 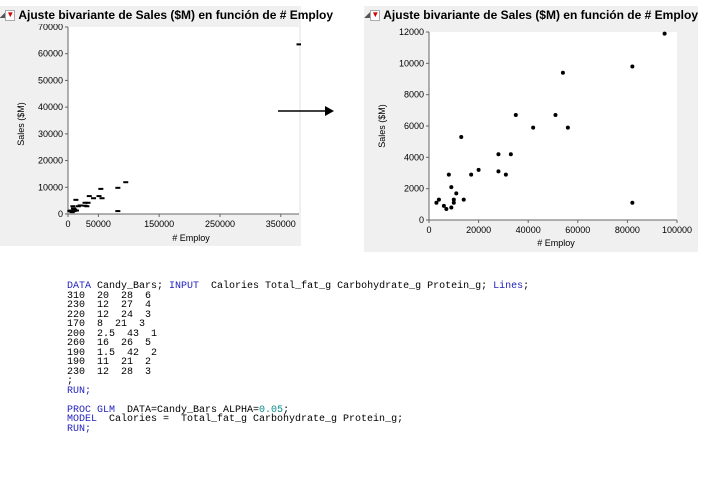 What do you see at coordinates (411, 63) in the screenshot?
I see `right-y-tick-label: 10000` at bounding box center [411, 63].